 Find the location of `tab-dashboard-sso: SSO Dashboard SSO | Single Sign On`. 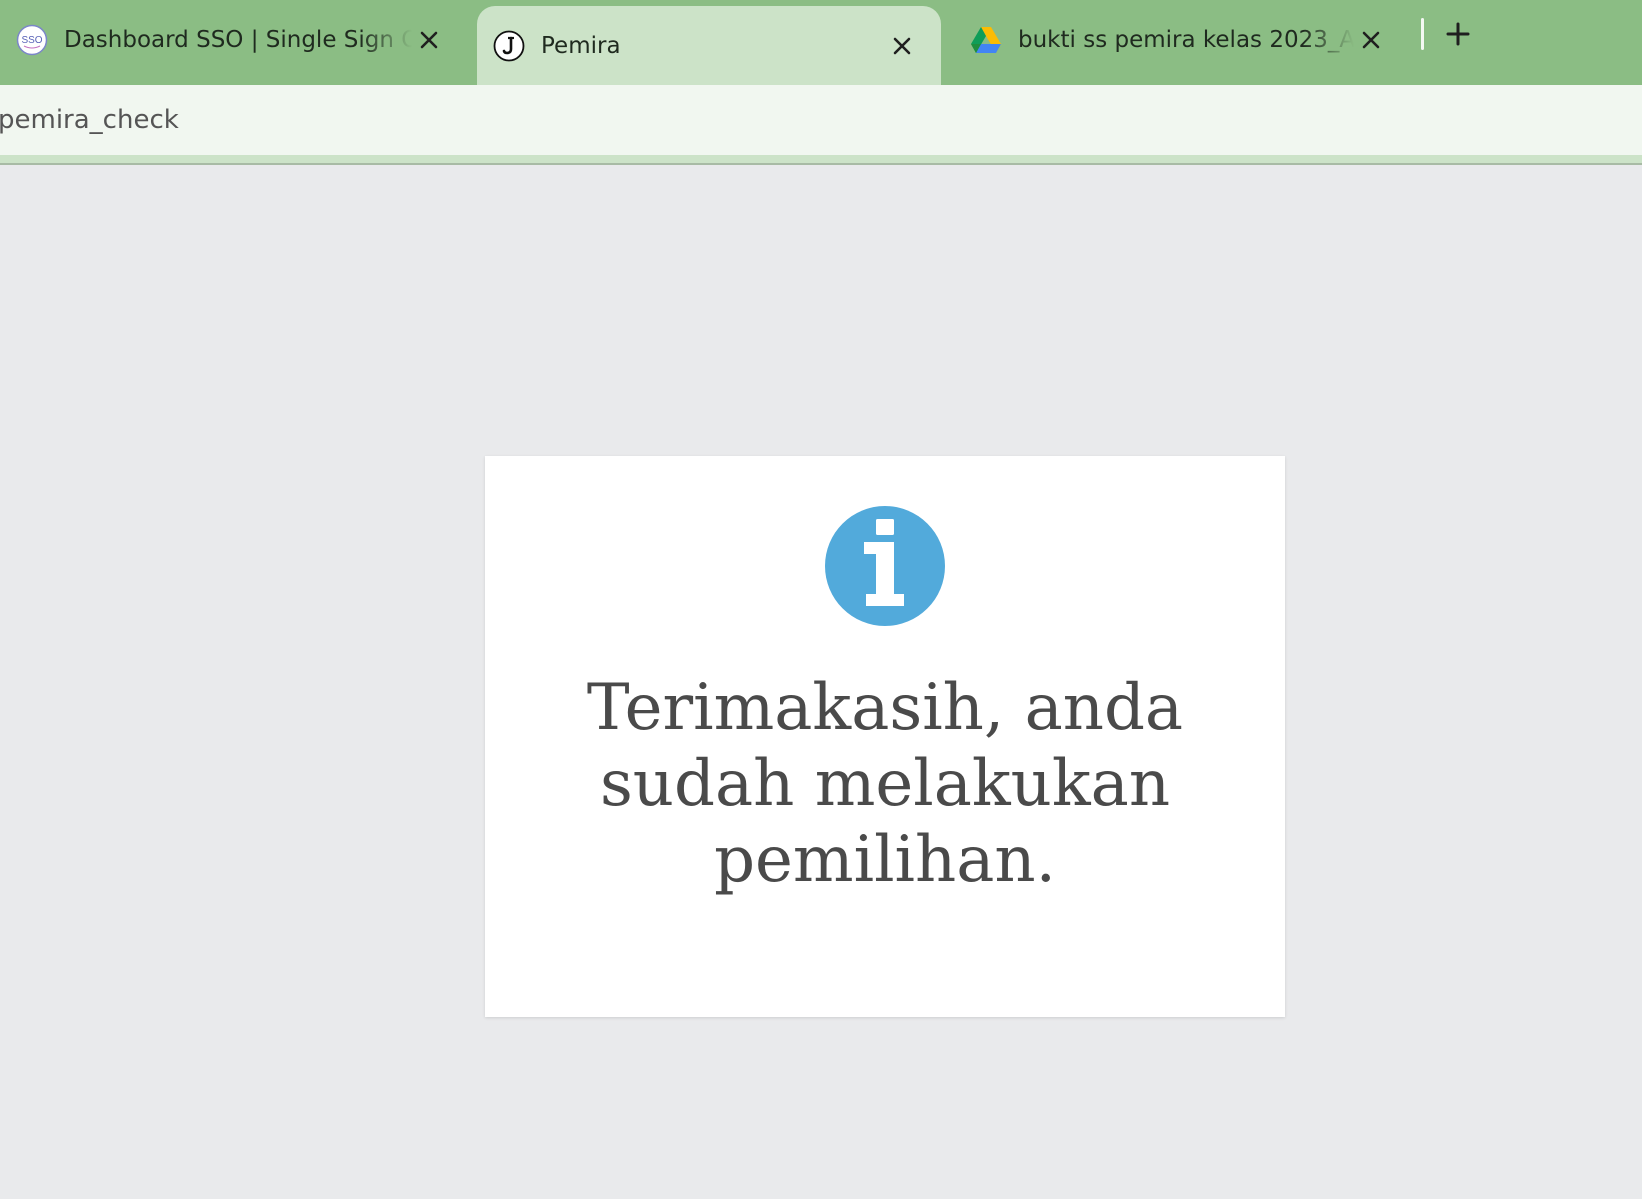

tab-dashboard-sso: SSO Dashboard SSO | Single Sign On is located at coordinates (234, 40).